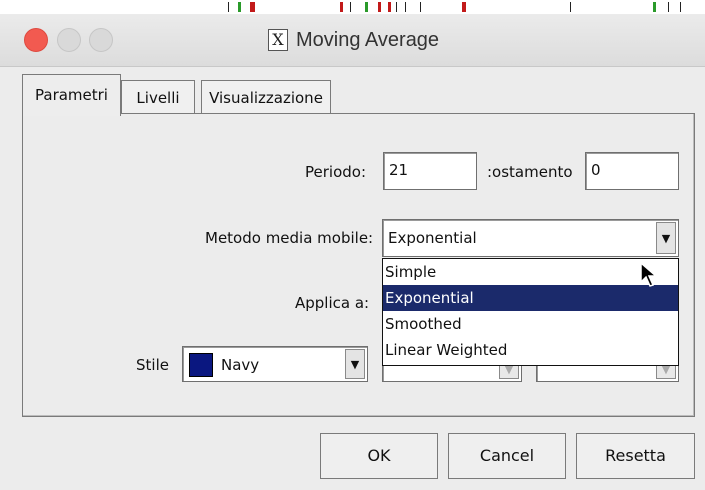 The image size is (705, 490). I want to click on window-title: X Moving Average, so click(353, 40).